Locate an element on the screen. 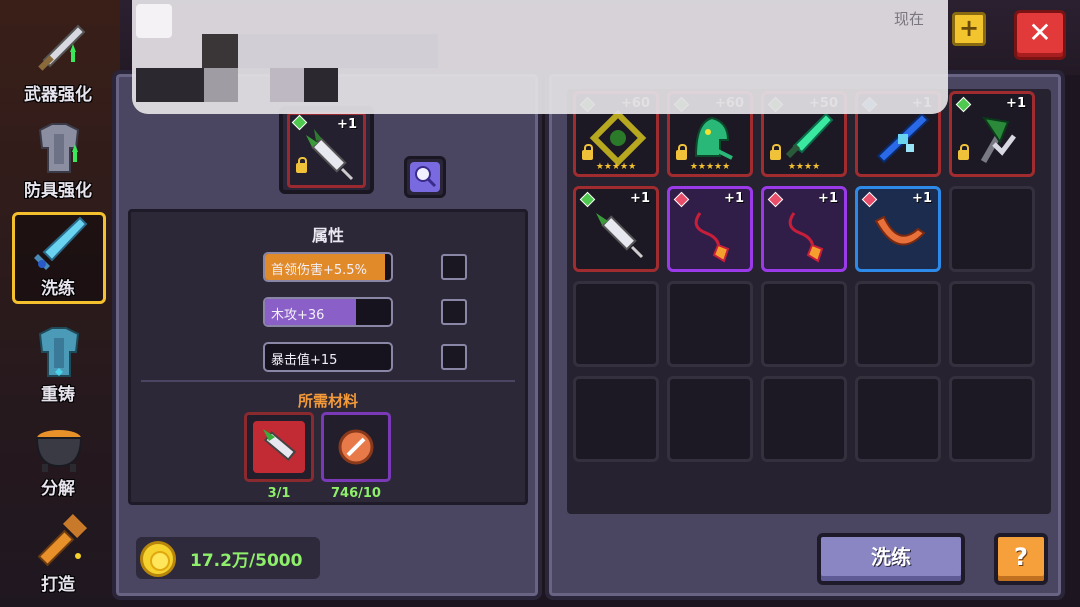 The height and width of the screenshot is (607, 1080). magnifier-icon is located at coordinates (425, 177).